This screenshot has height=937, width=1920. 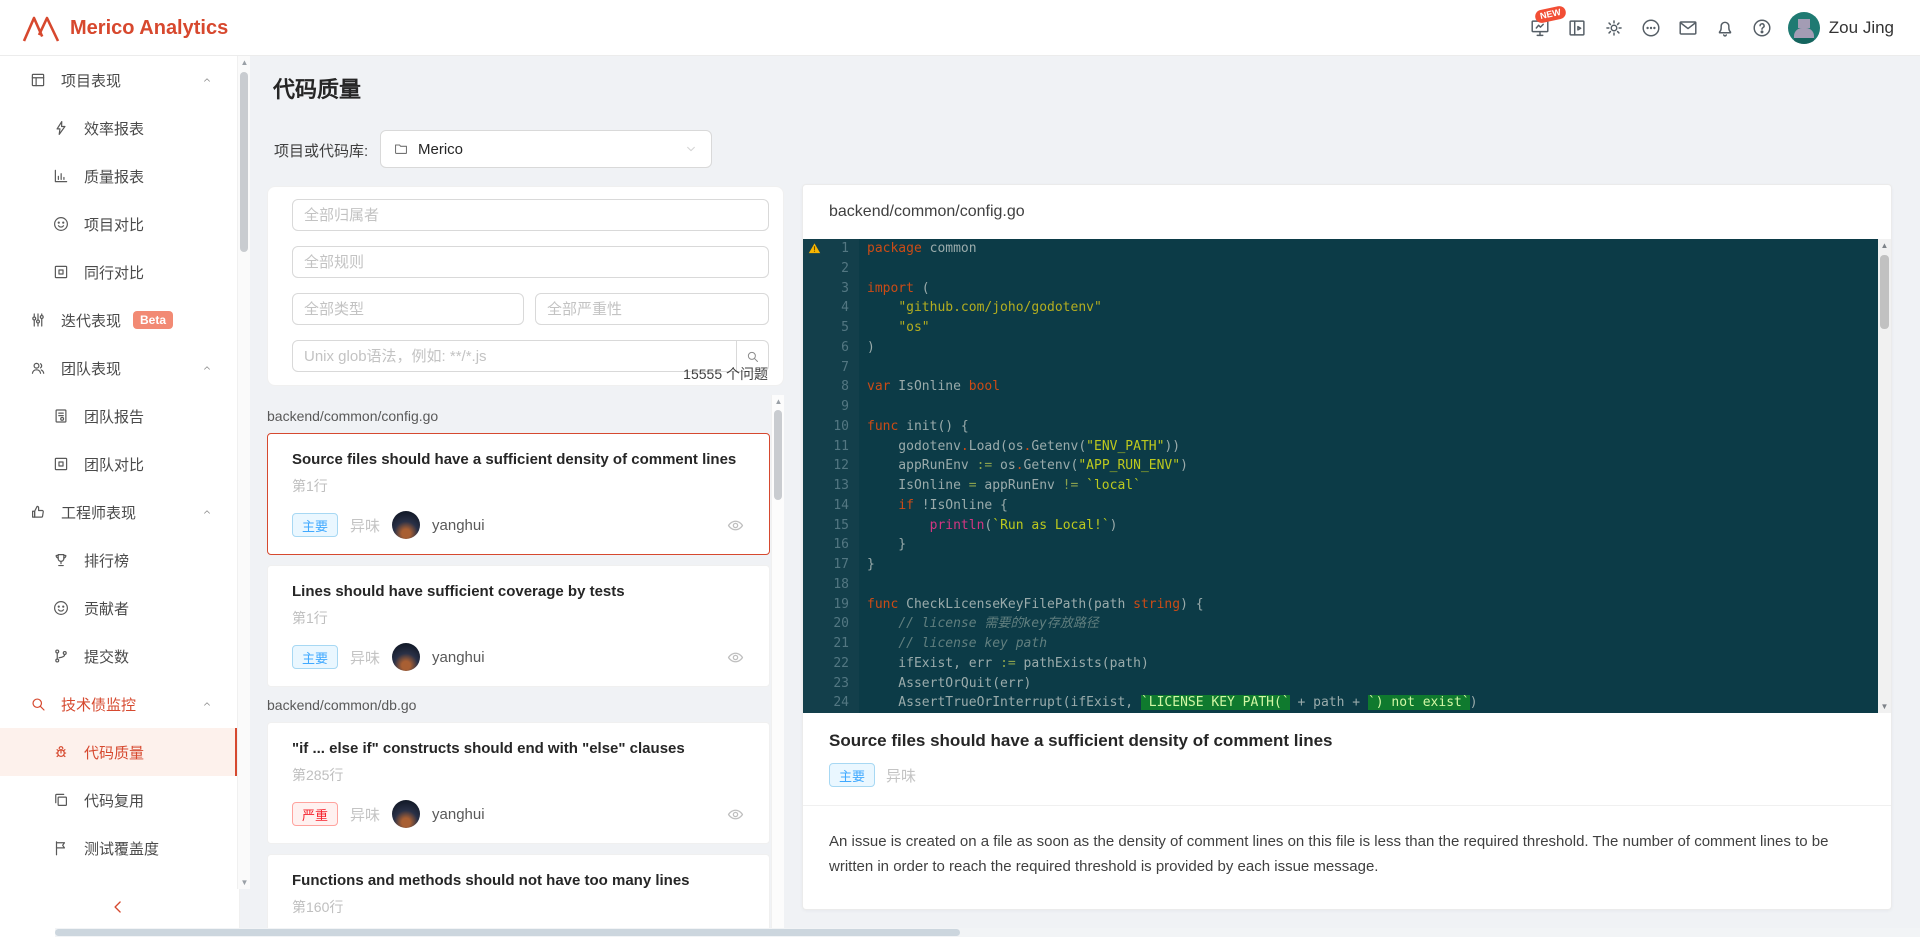 I want to click on author-avatar, so click(x=406, y=814).